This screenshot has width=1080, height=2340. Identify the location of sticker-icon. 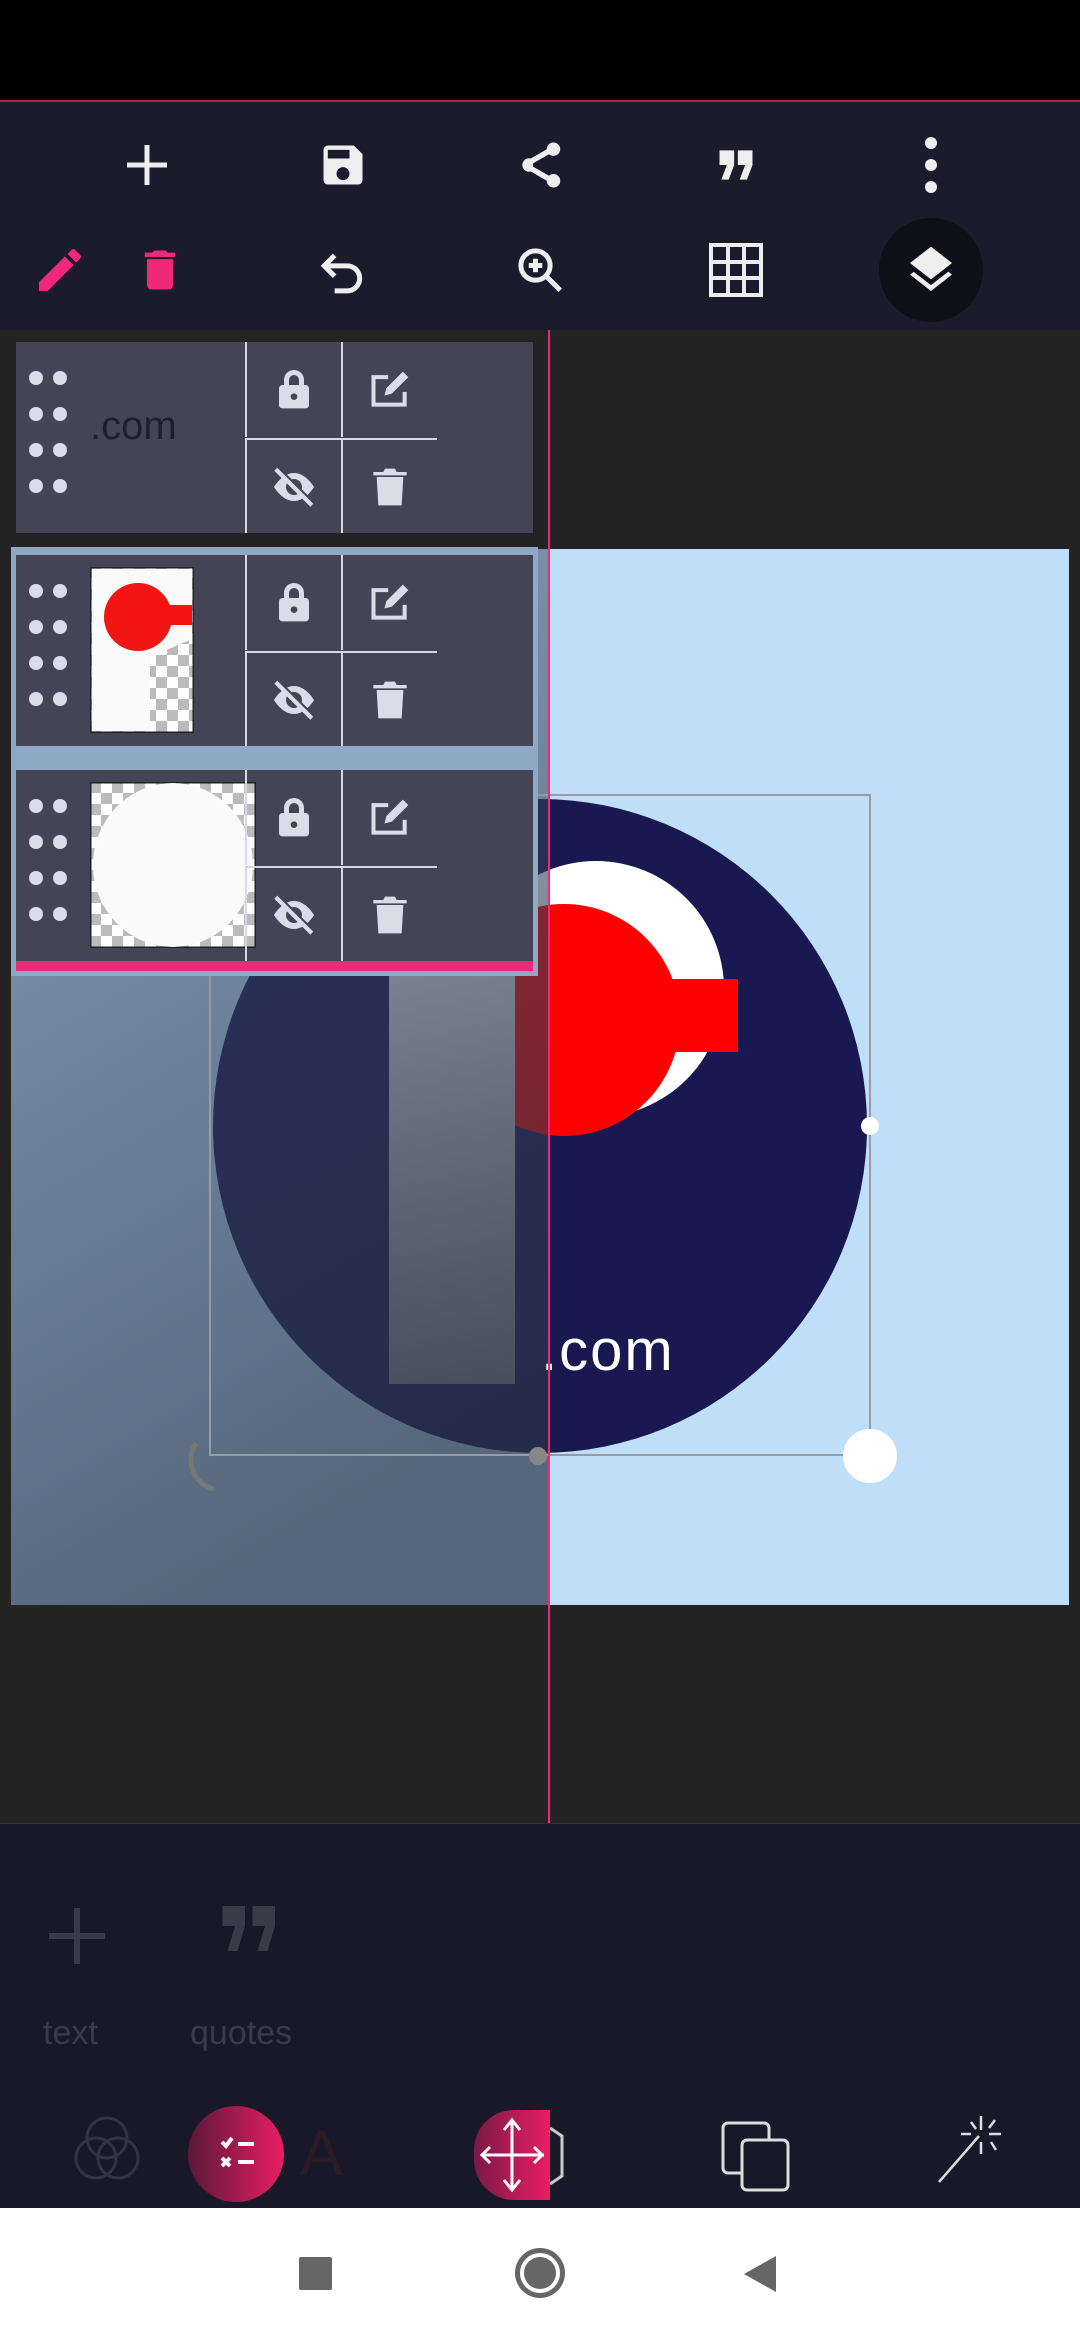
(562, 2155).